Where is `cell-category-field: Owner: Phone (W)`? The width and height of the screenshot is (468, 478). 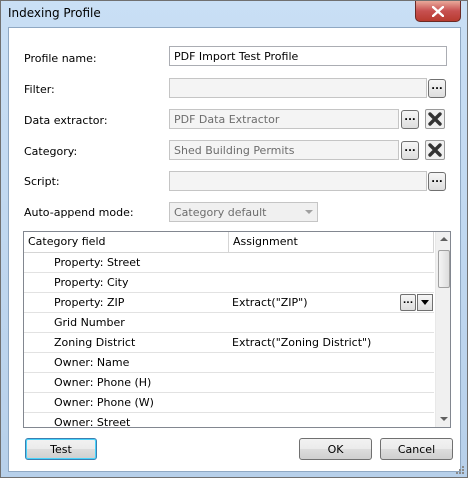 cell-category-field: Owner: Phone (W) is located at coordinates (104, 402).